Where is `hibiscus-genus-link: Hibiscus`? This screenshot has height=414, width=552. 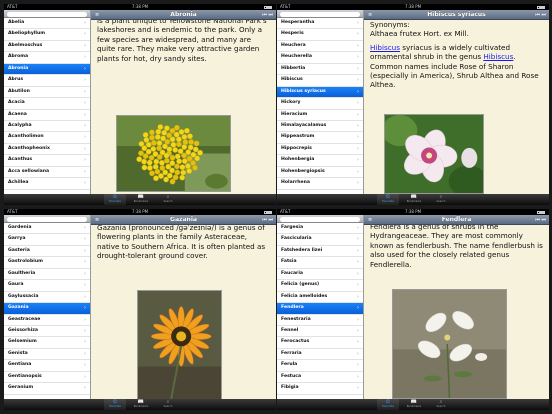 hibiscus-genus-link: Hibiscus is located at coordinates (498, 56).